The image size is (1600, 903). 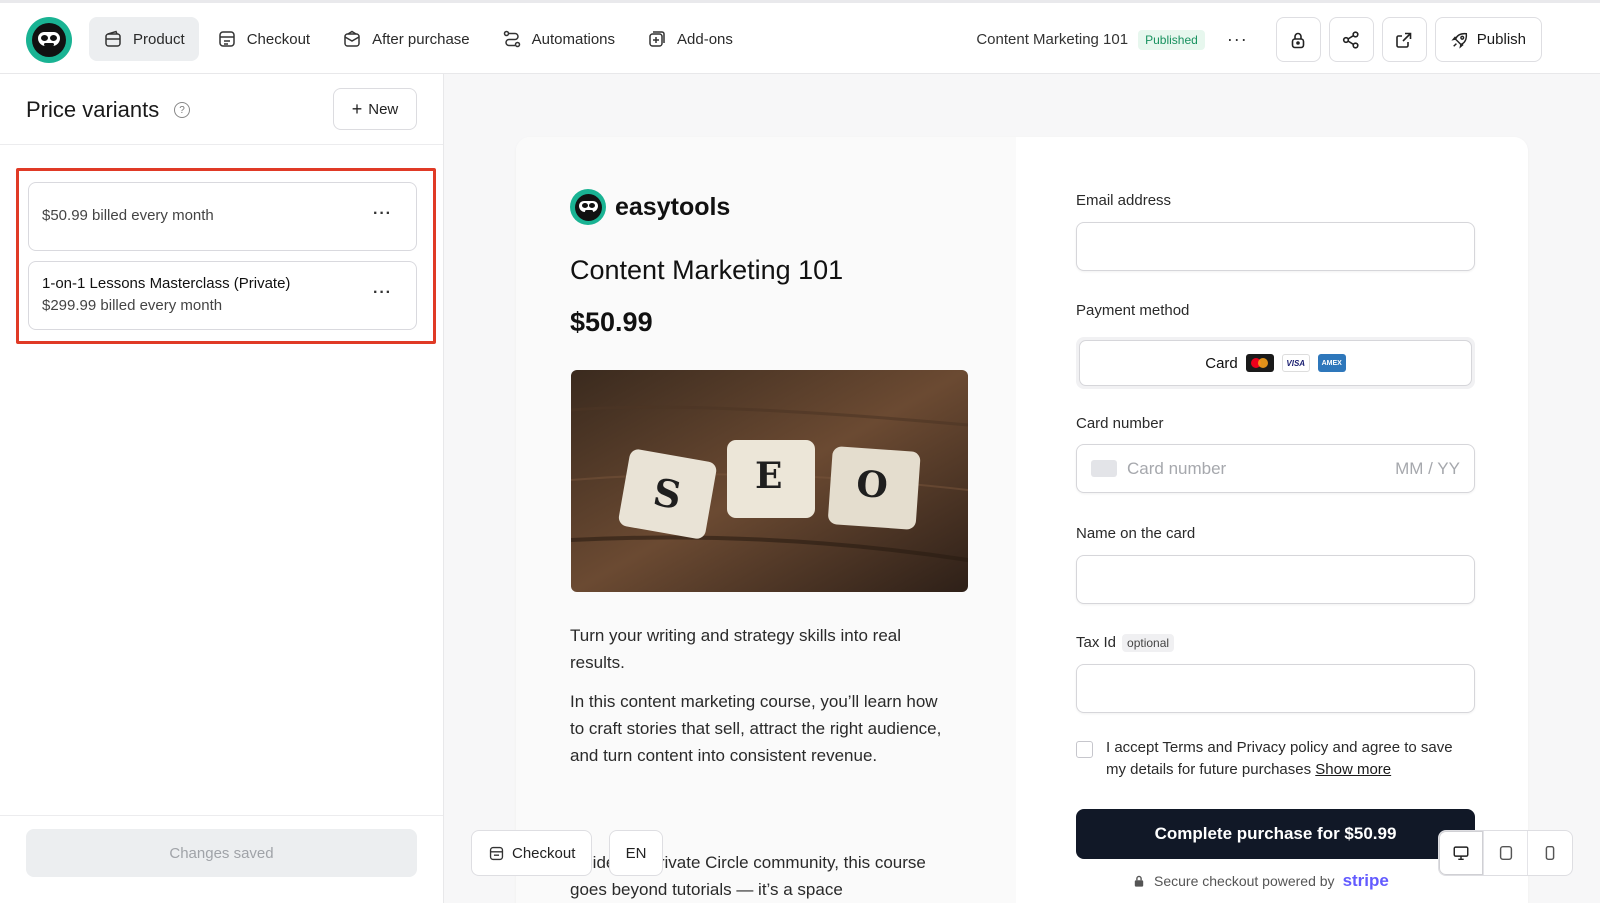 What do you see at coordinates (1259, 363) in the screenshot?
I see `mastercard-icon` at bounding box center [1259, 363].